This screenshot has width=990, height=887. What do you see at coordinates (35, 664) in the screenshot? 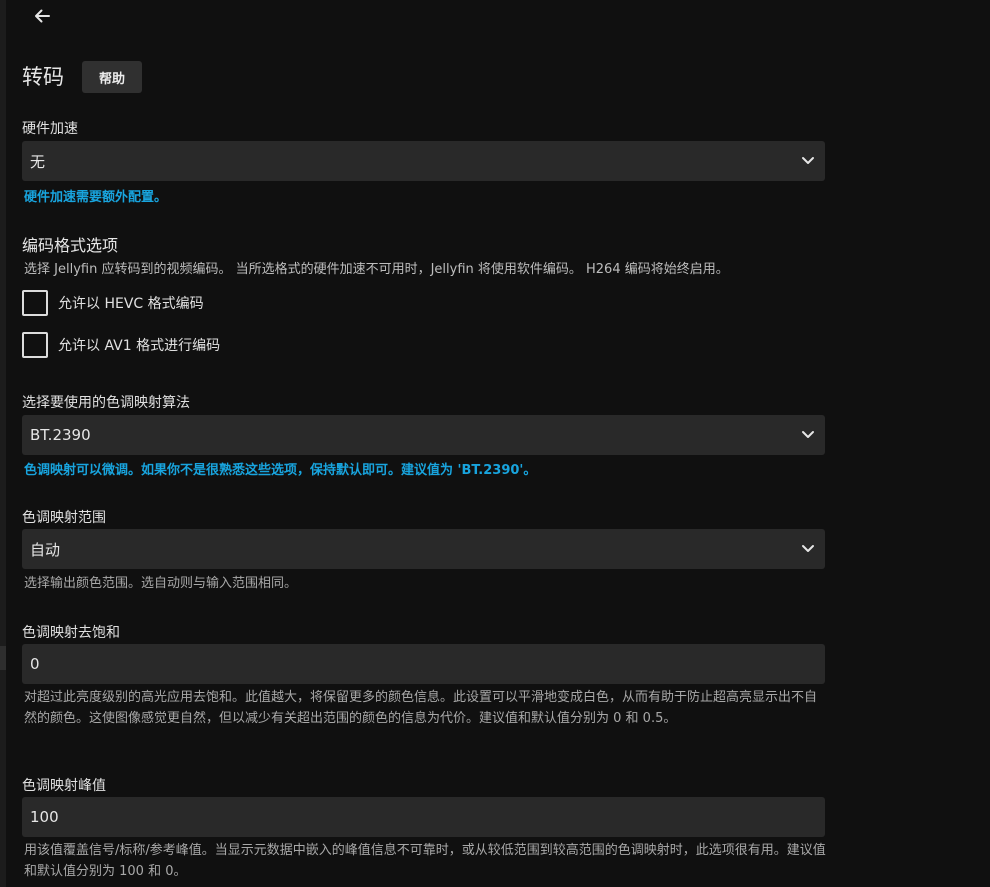
I see `tonemap-desat-value: 0` at bounding box center [35, 664].